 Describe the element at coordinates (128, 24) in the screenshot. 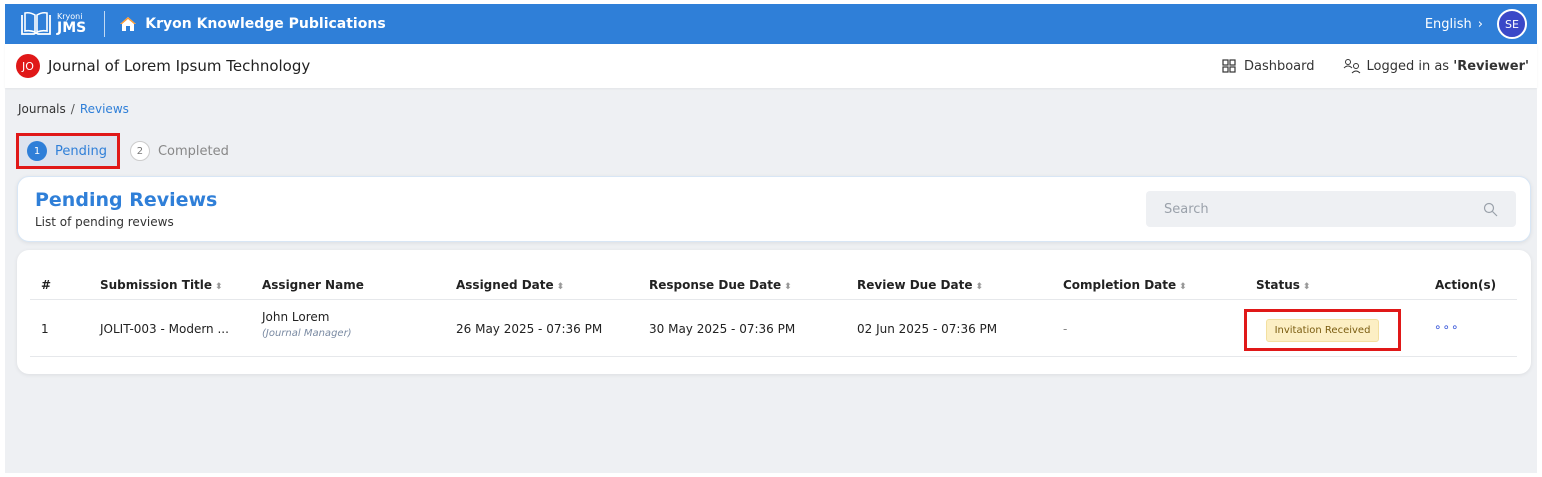

I see `home-icon` at that location.